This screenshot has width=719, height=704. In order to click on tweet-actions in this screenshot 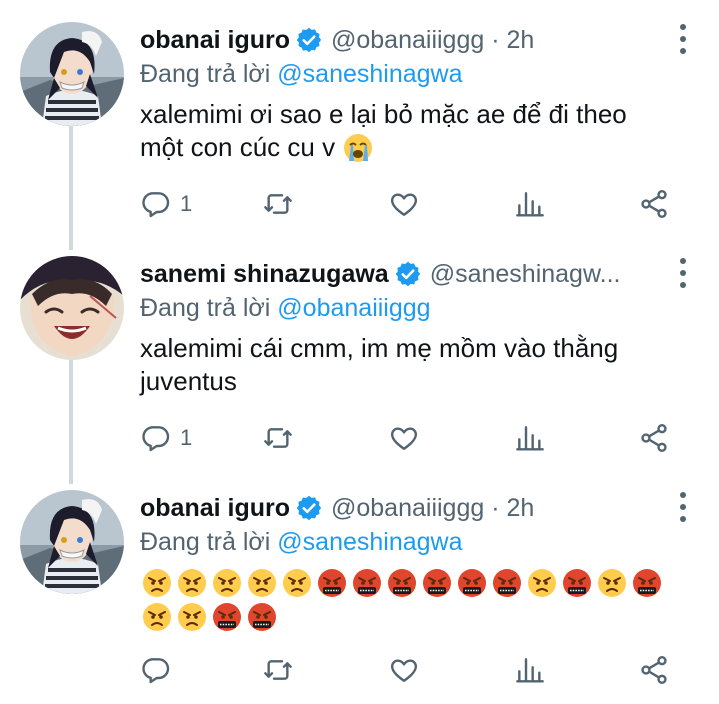, I will do `click(410, 670)`.